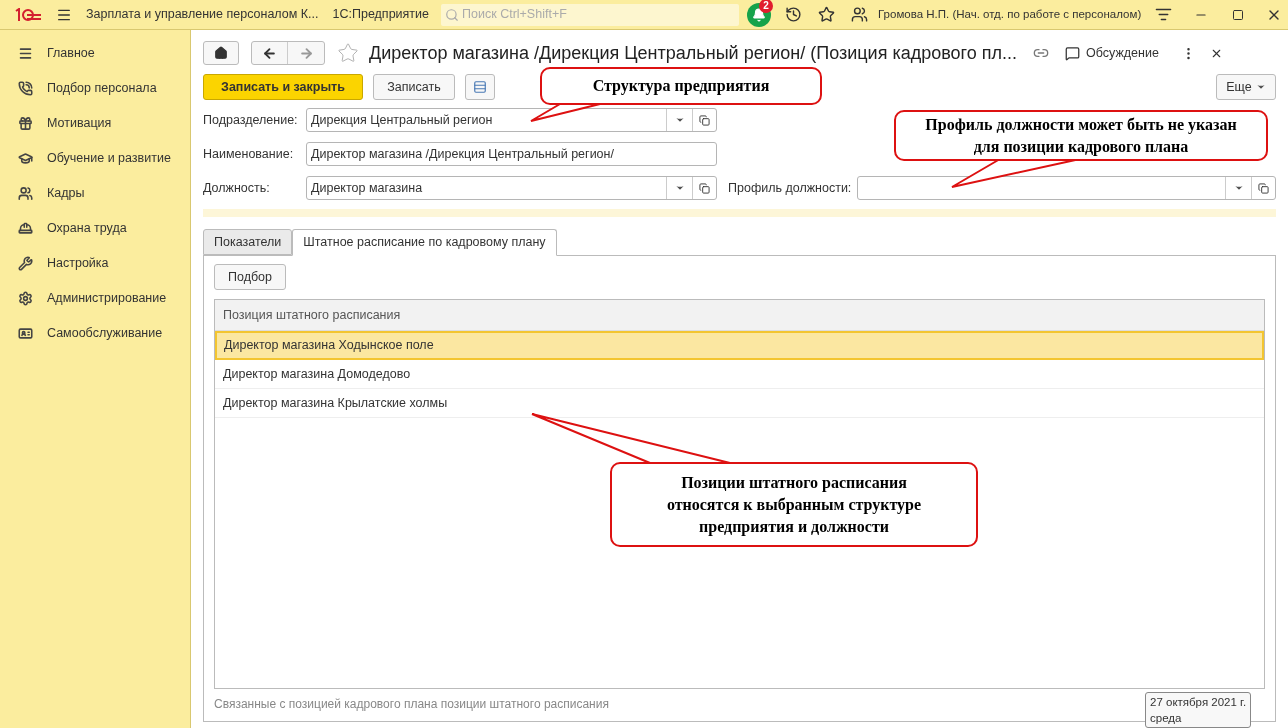  What do you see at coordinates (1072, 53) in the screenshot?
I see `chat-icon` at bounding box center [1072, 53].